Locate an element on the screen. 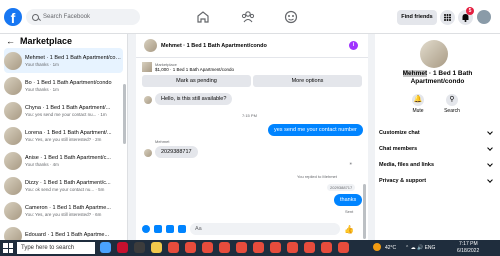 This screenshot has width=500, height=256. clock-date: 6/18/2022 is located at coordinates (468, 251).